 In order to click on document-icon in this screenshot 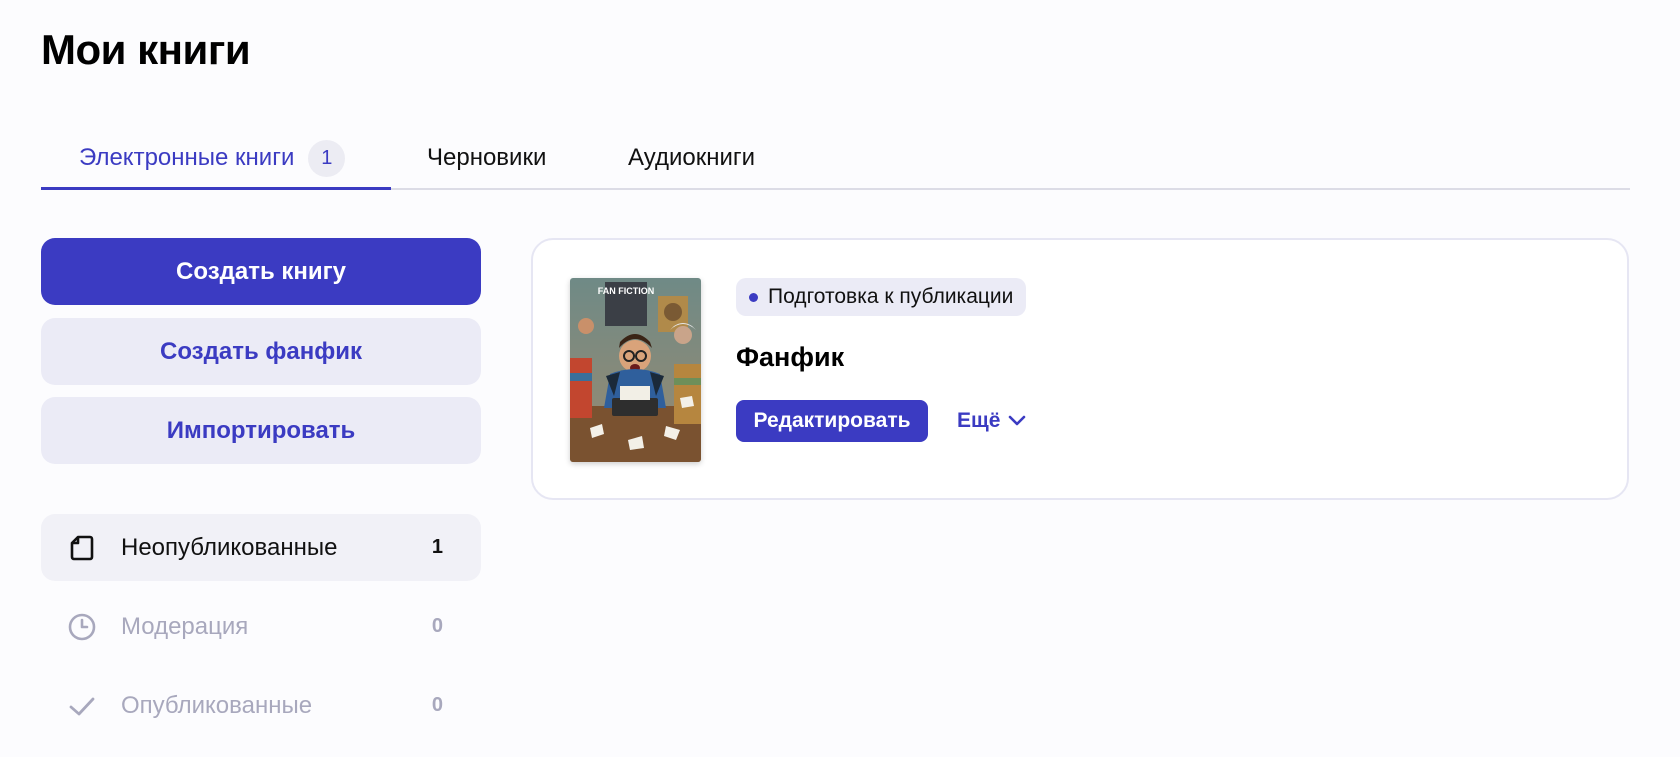, I will do `click(82, 548)`.